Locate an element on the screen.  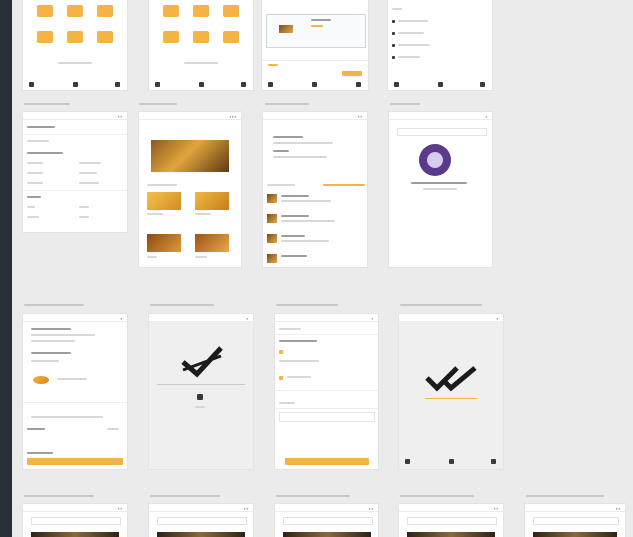
hero-food-image is located at coordinates (190, 156).